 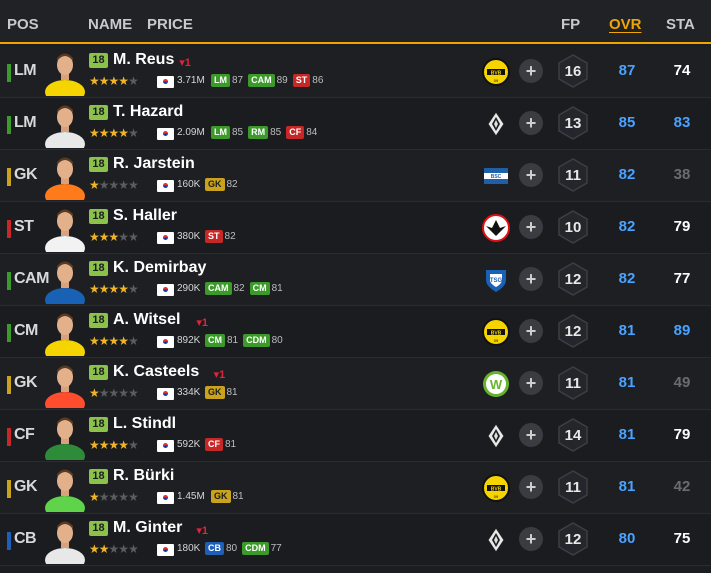 I want to click on fp-hexagon: 16, so click(x=573, y=71).